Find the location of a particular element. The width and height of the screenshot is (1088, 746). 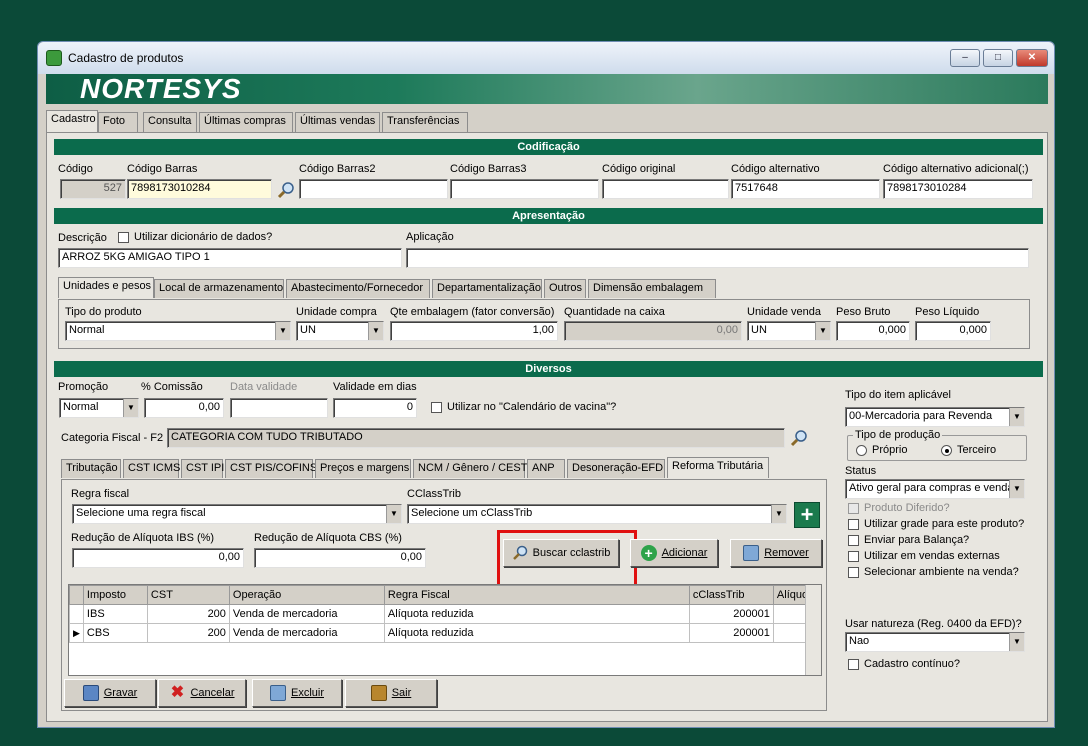

tab-cst-pis-cofins: CST PIS/COFINS is located at coordinates (271, 468).